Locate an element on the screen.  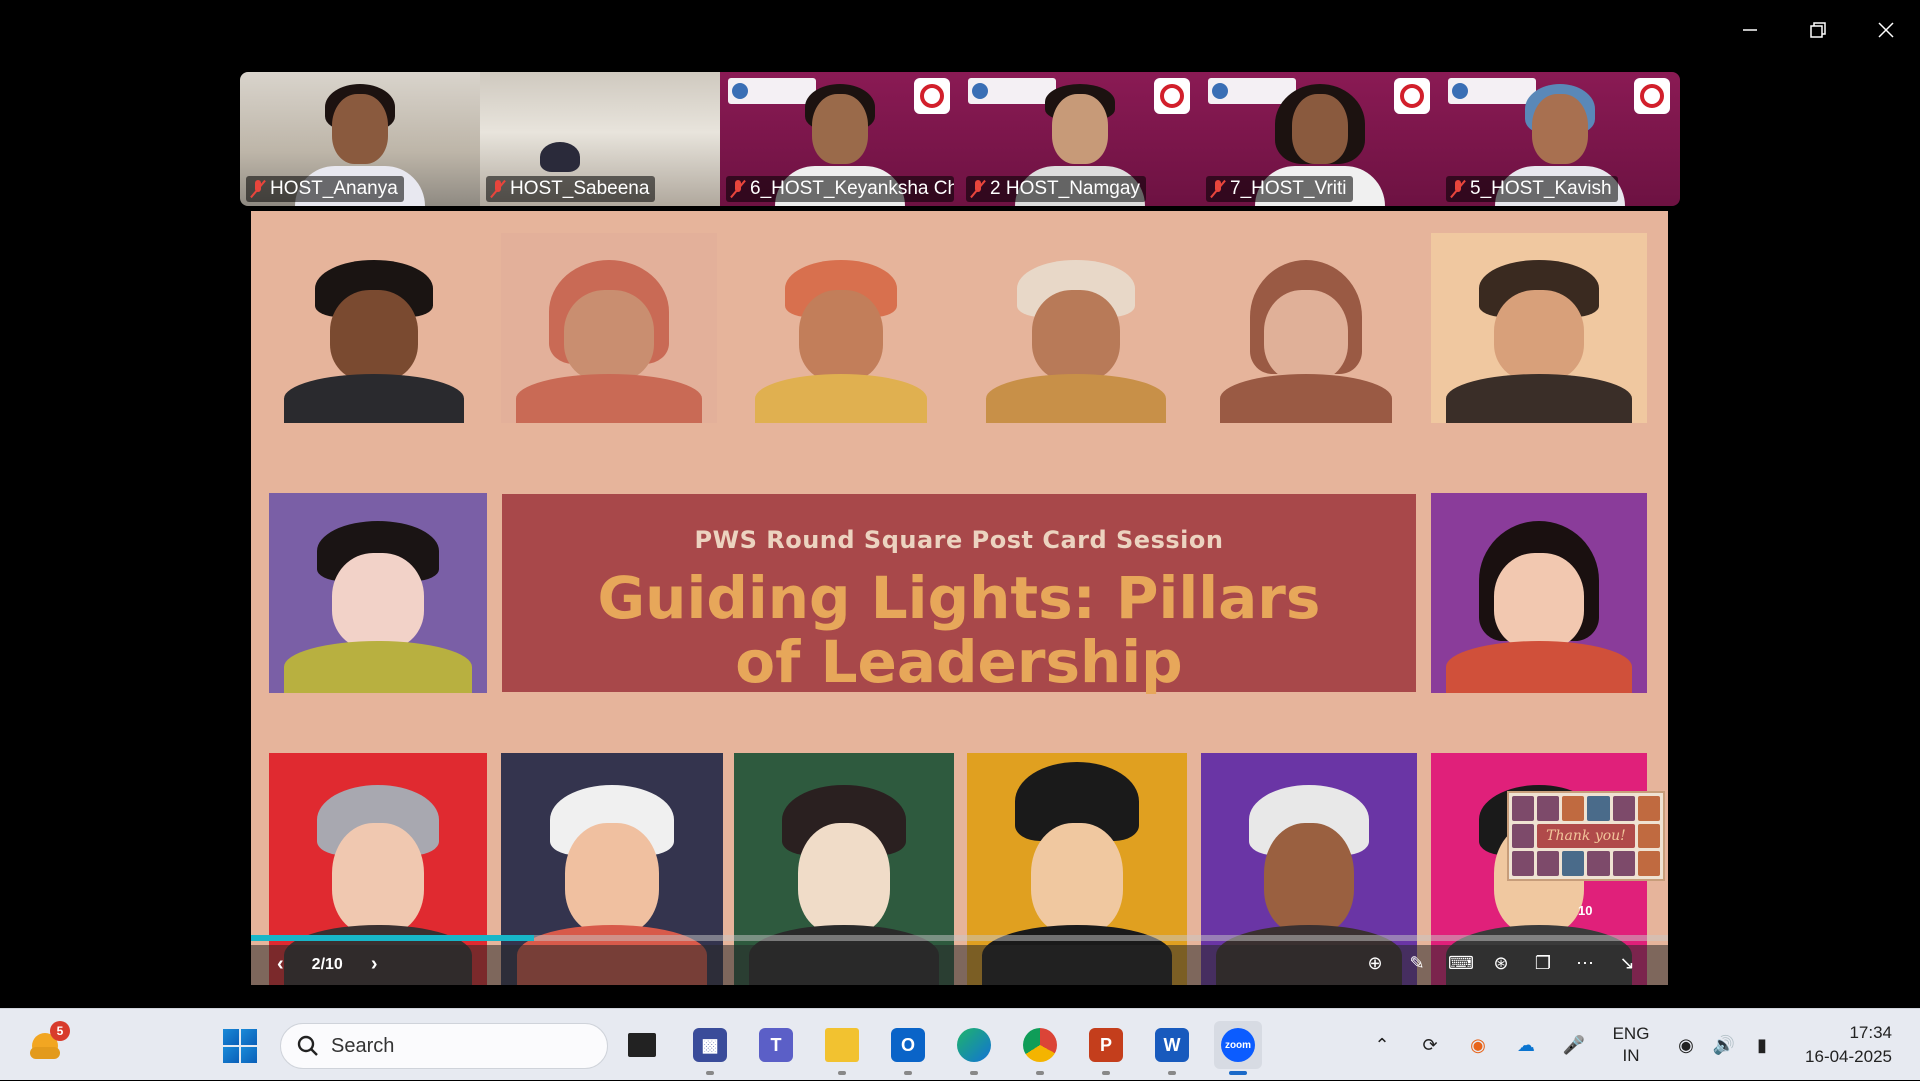
remote-desktop-icon: ▩ is located at coordinates (710, 1045).